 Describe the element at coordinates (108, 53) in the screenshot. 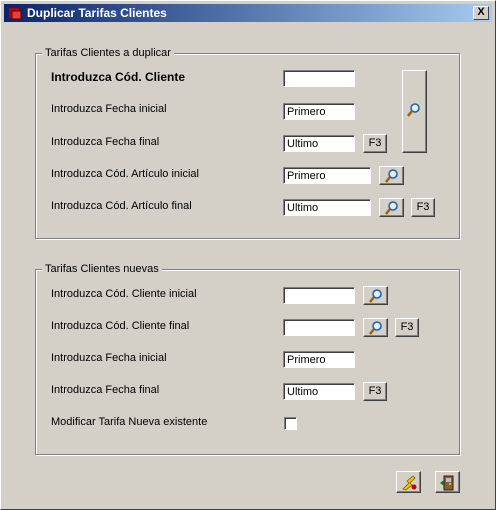

I see `group-tarifas-duplicar-legend: Tarifas Clientes a duplicar` at that location.